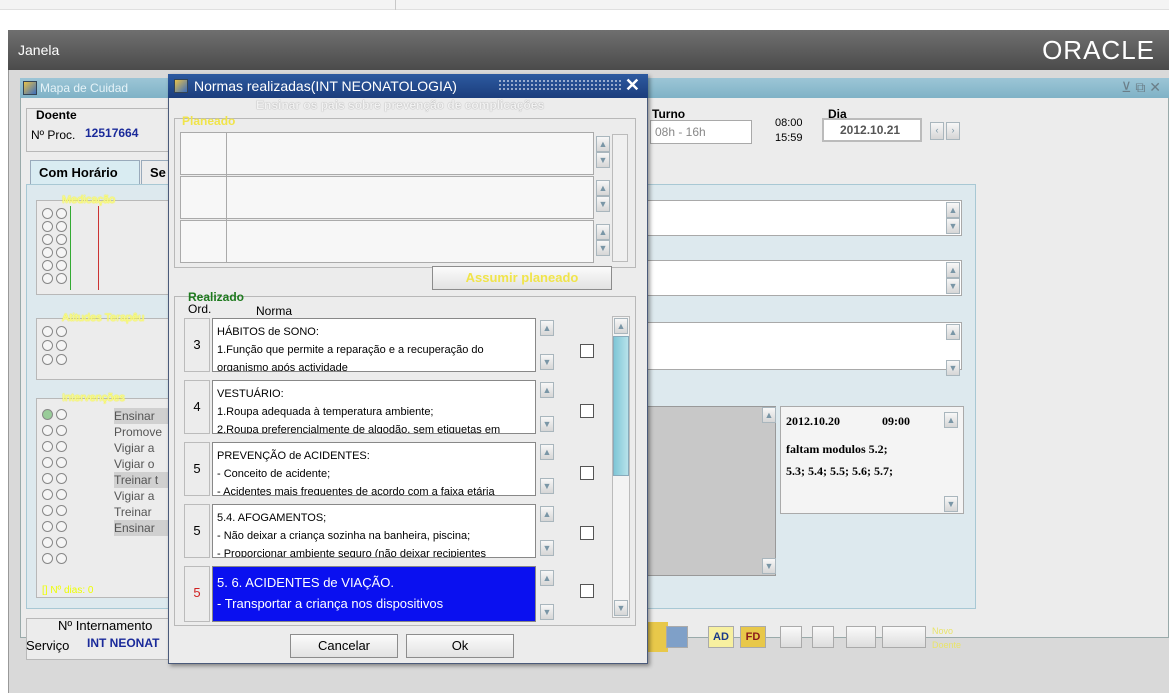 Image resolution: width=1169 pixels, height=693 pixels. I want to click on norma-line: - Conceito de acidente;, so click(274, 474).